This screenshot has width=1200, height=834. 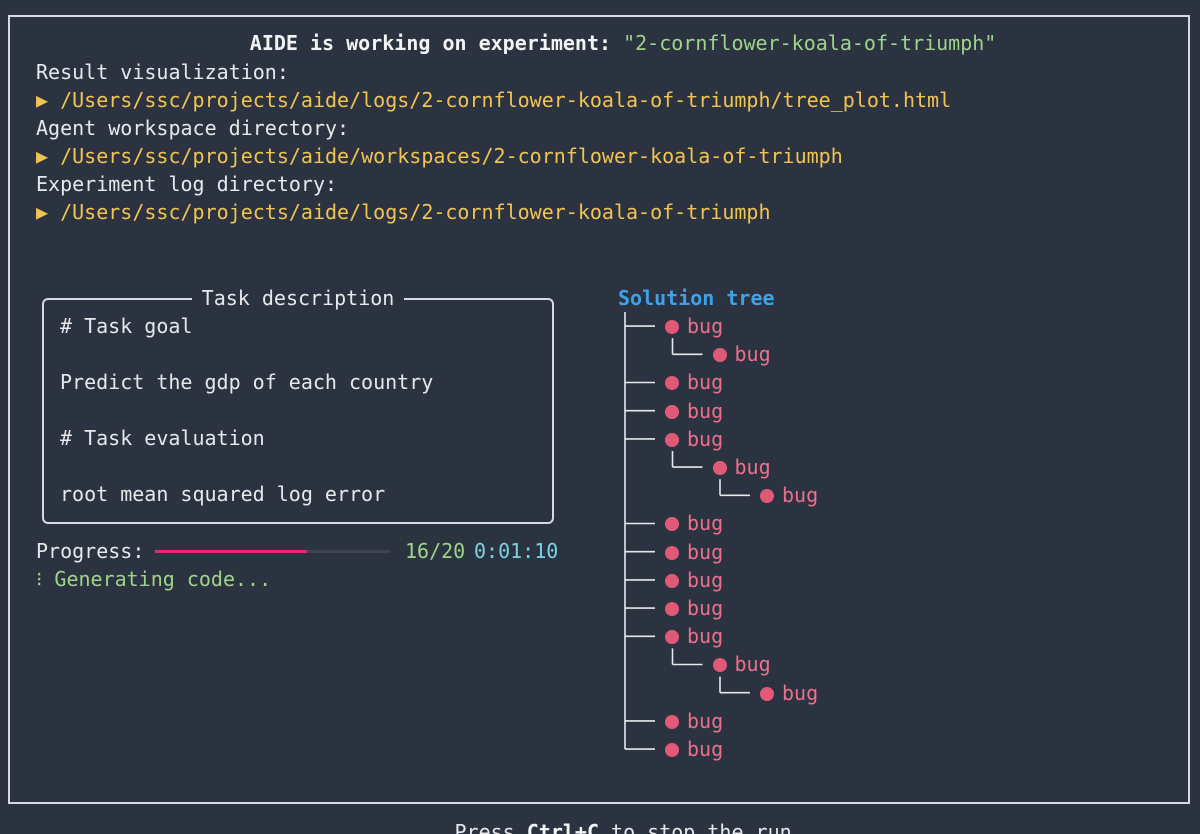 I want to click on stop-key: Ctrl+C, so click(x=562, y=827).